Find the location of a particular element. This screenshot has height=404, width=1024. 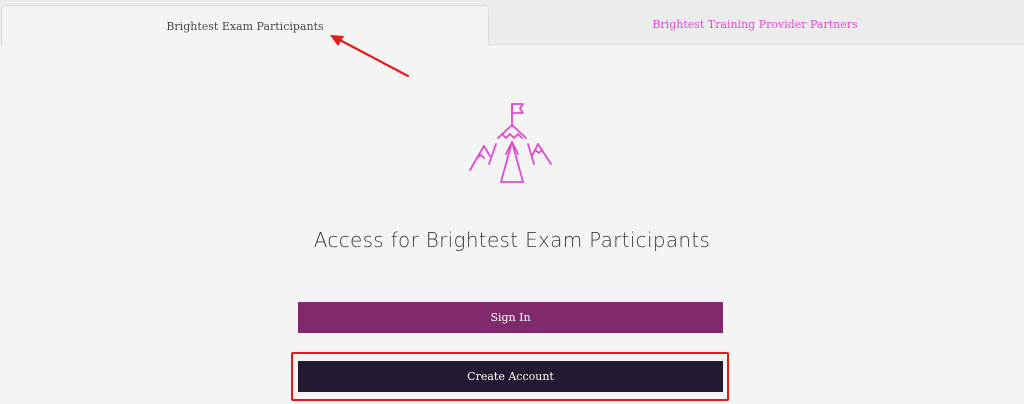

tab-label: Brightest Training Provider Partners is located at coordinates (755, 24).